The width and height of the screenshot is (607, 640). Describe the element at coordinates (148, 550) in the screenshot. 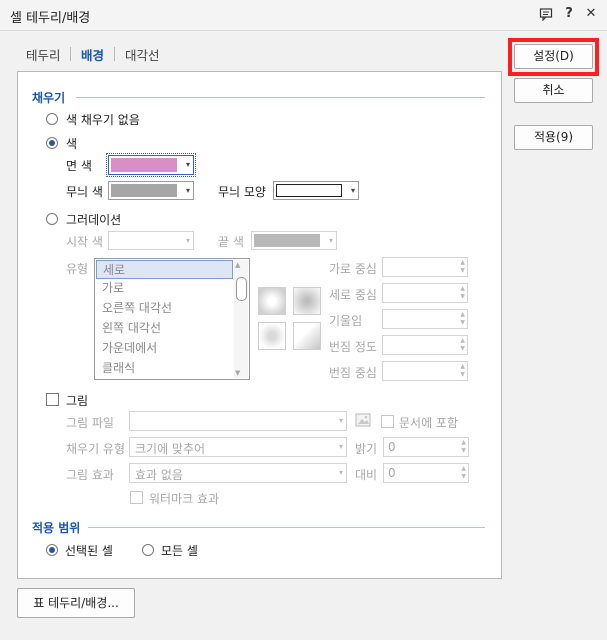

I see `all-cells-radio` at that location.